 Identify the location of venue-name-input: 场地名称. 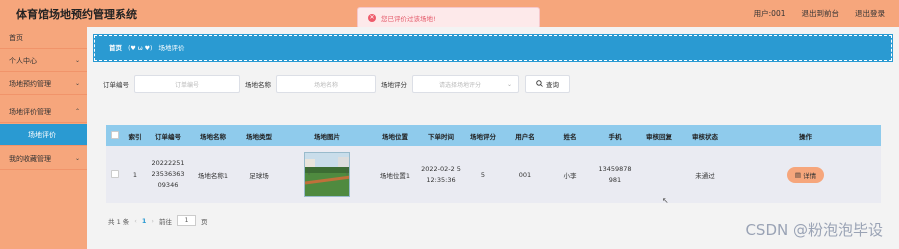
(326, 84).